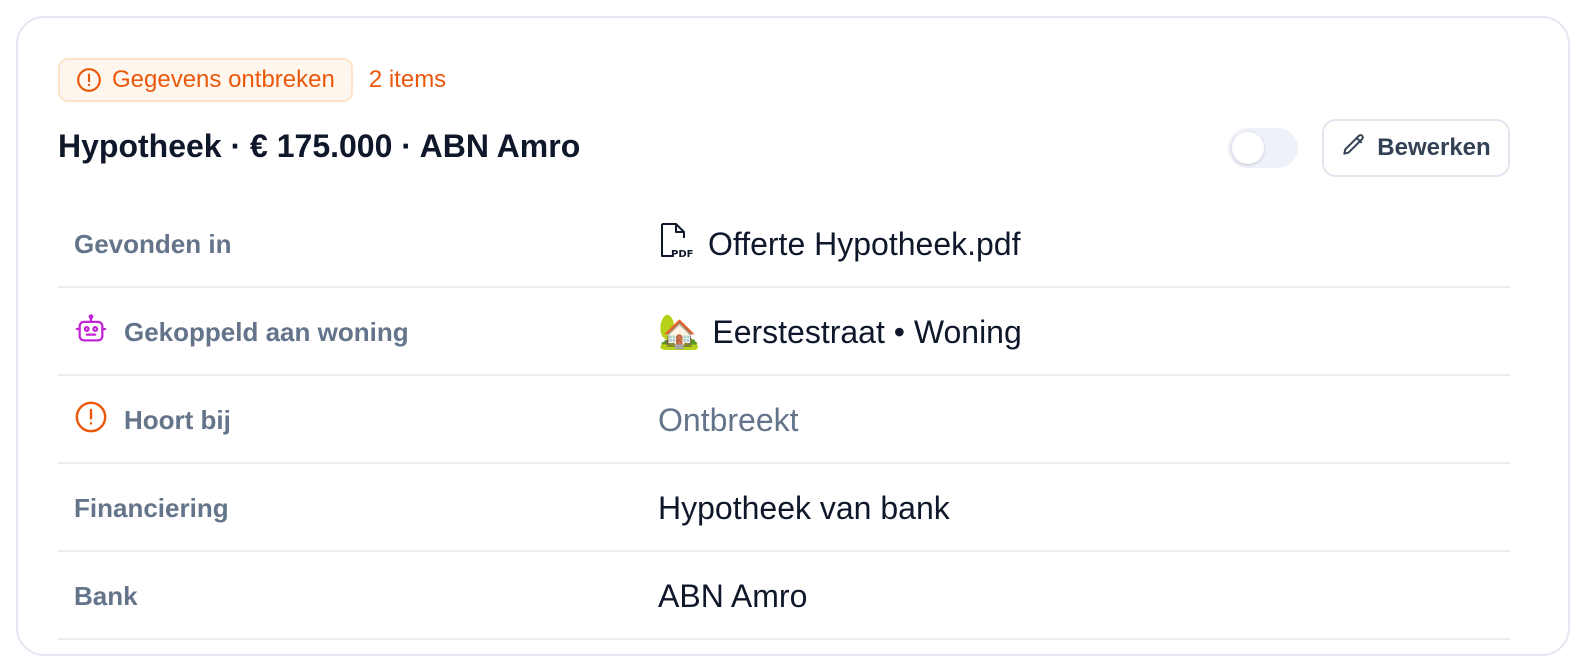 Image resolution: width=1592 pixels, height=656 pixels. I want to click on source-file-link: PDF Offerte Hypotheek.pdf, so click(839, 244).